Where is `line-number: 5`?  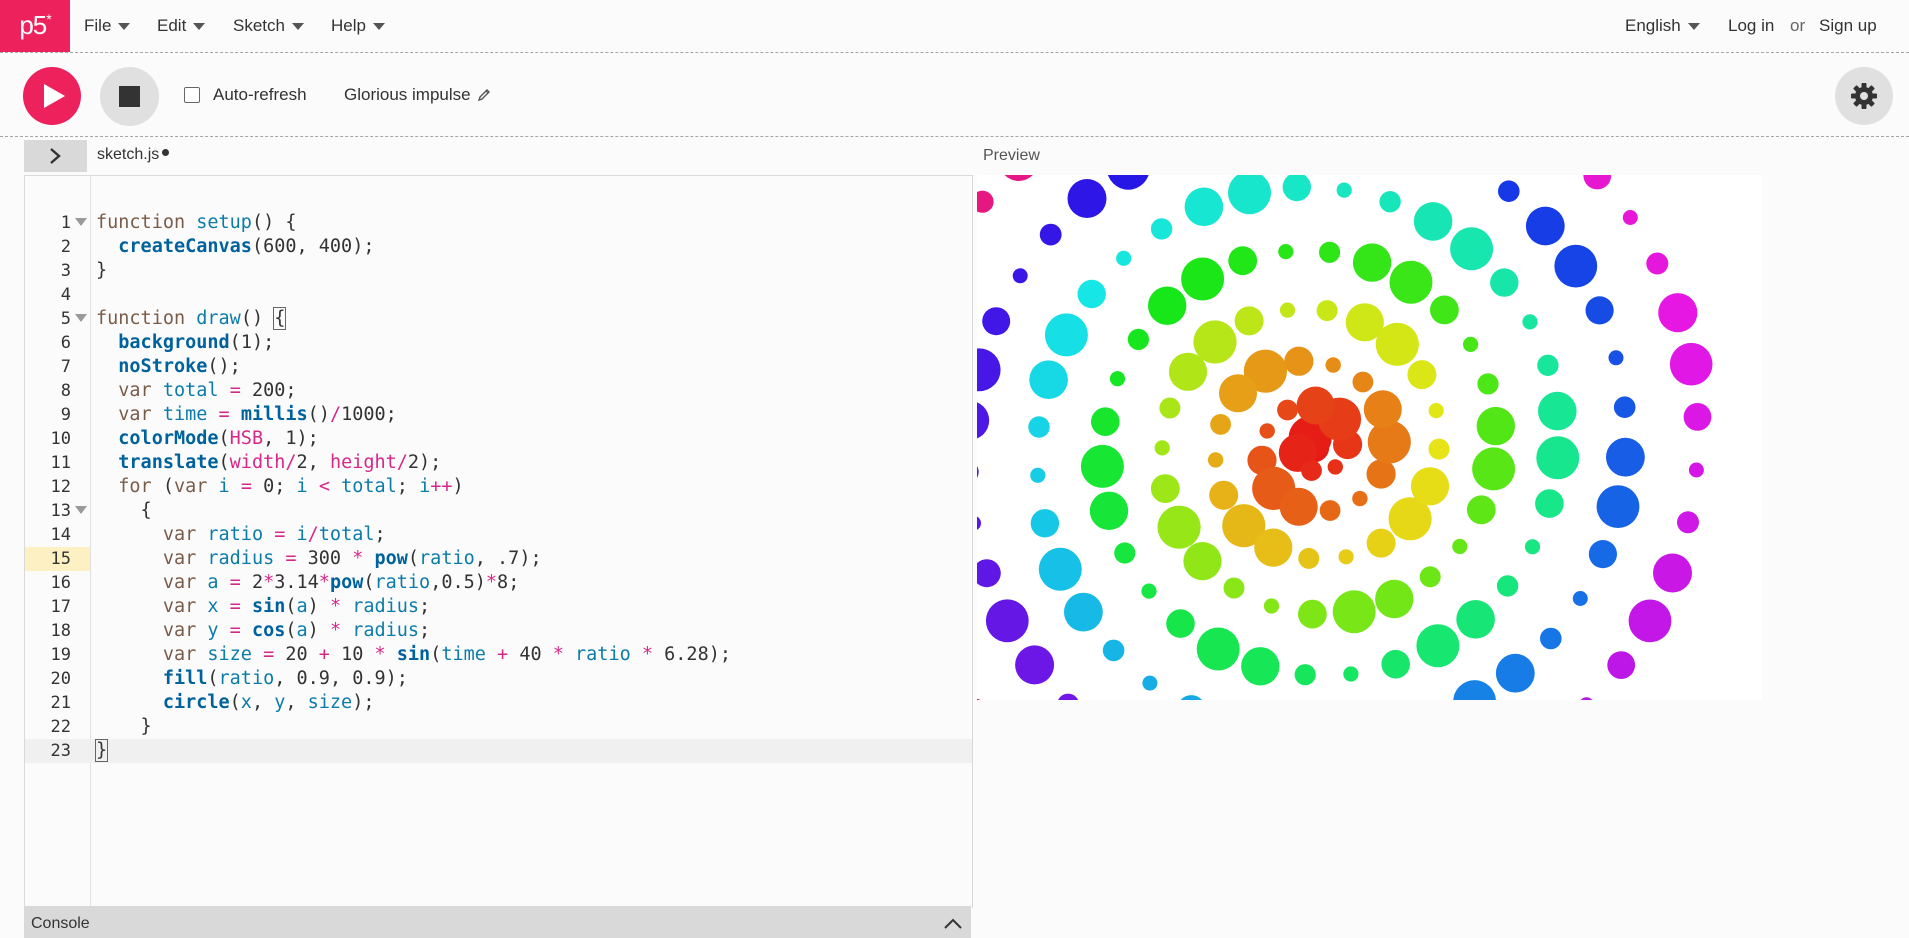 line-number: 5 is located at coordinates (65, 319).